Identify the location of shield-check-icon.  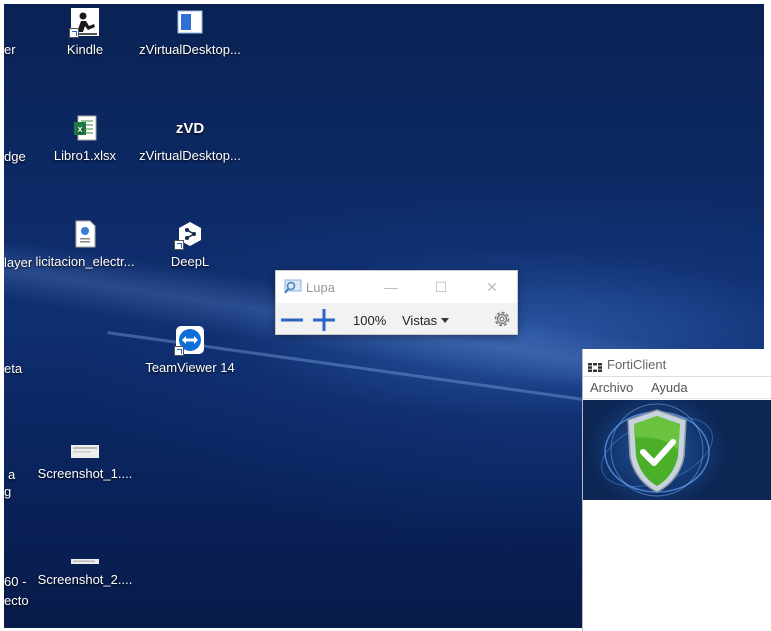
(657, 450).